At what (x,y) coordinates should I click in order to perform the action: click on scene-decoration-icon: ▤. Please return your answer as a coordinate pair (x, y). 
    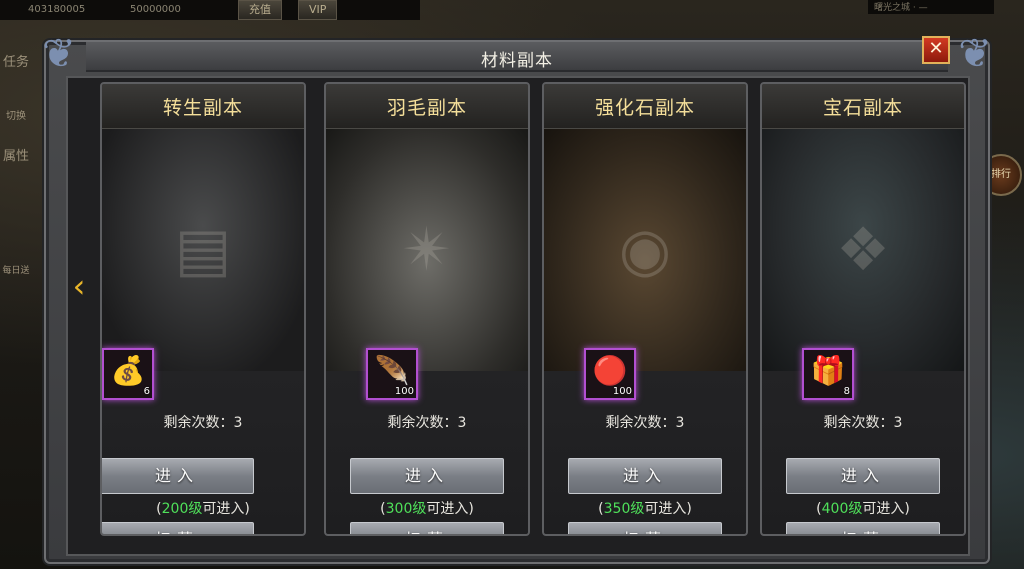
    Looking at the image, I should click on (203, 250).